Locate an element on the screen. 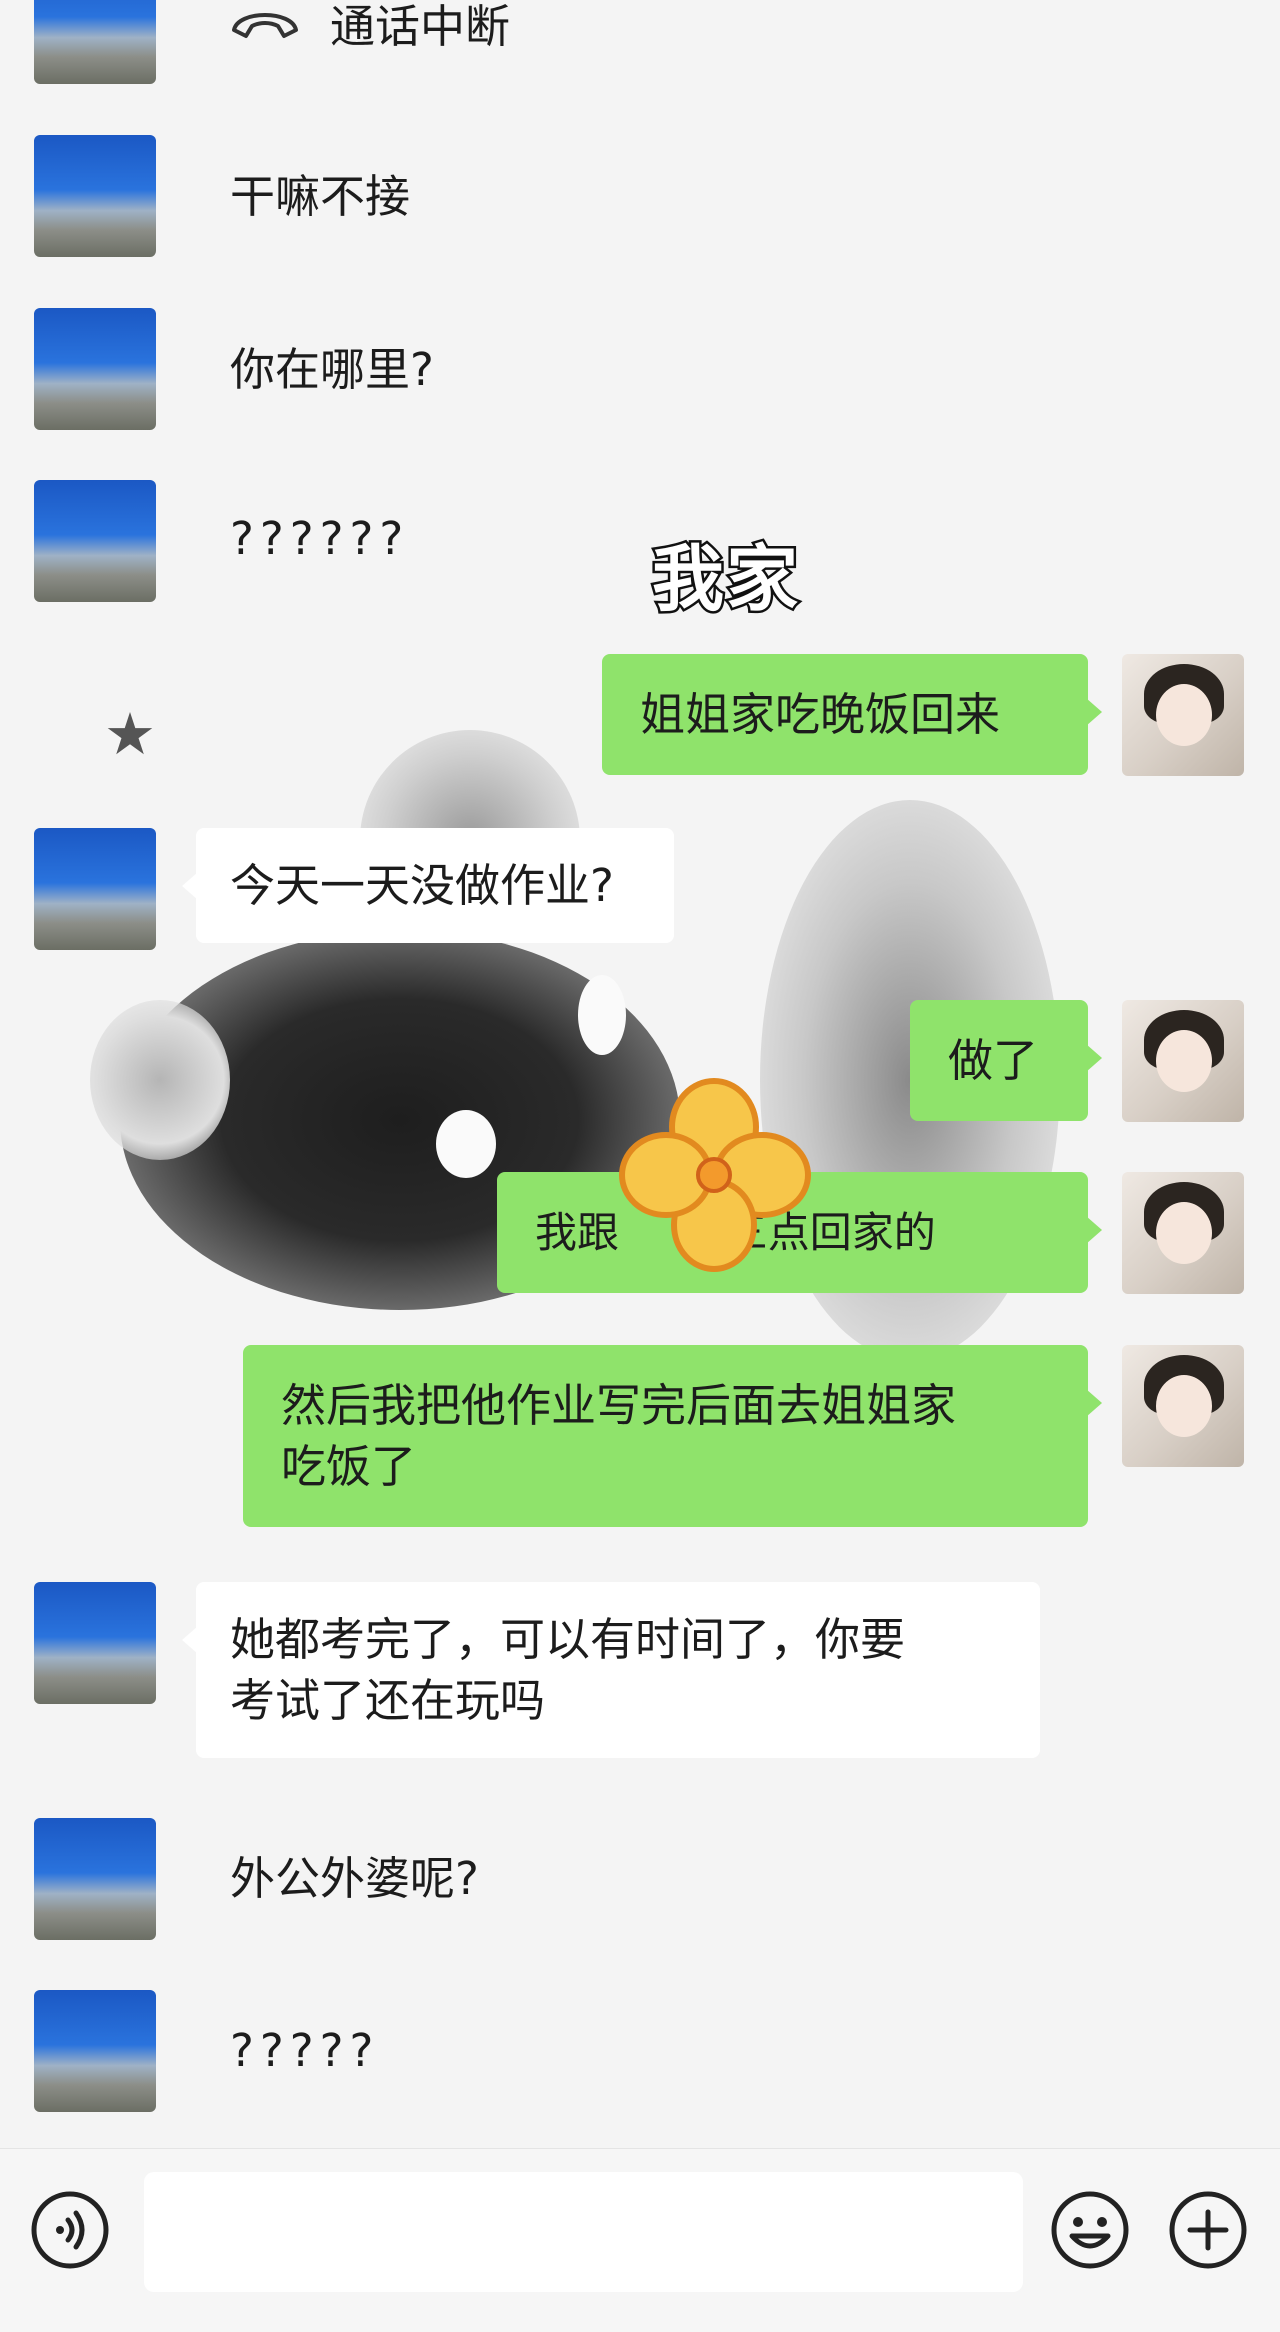  star-icon: ★ is located at coordinates (130, 734).